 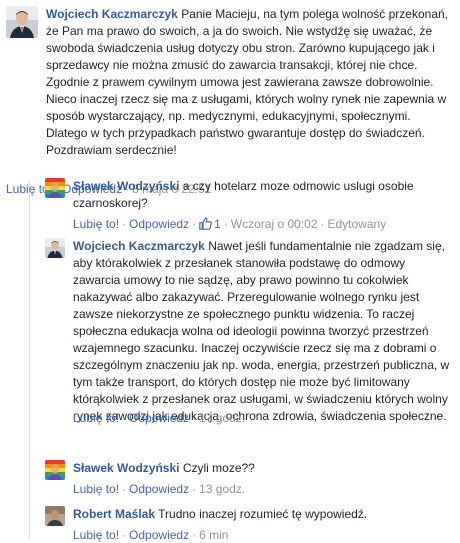 I want to click on reply-thread-line, so click(x=29, y=360).